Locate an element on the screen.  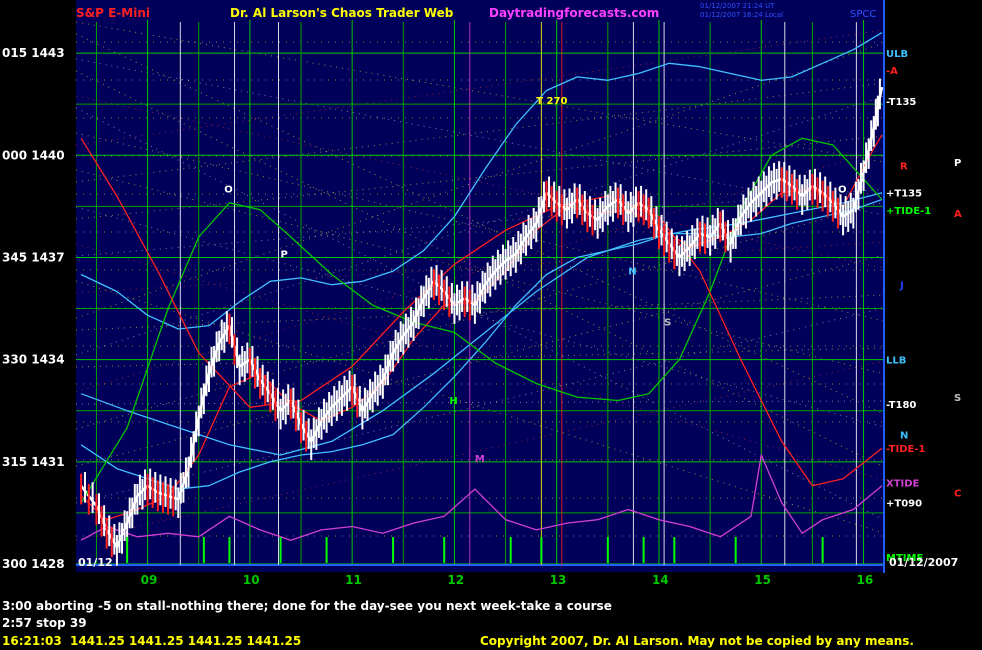
y-tick-label: 345 1437 is located at coordinates (33, 257).